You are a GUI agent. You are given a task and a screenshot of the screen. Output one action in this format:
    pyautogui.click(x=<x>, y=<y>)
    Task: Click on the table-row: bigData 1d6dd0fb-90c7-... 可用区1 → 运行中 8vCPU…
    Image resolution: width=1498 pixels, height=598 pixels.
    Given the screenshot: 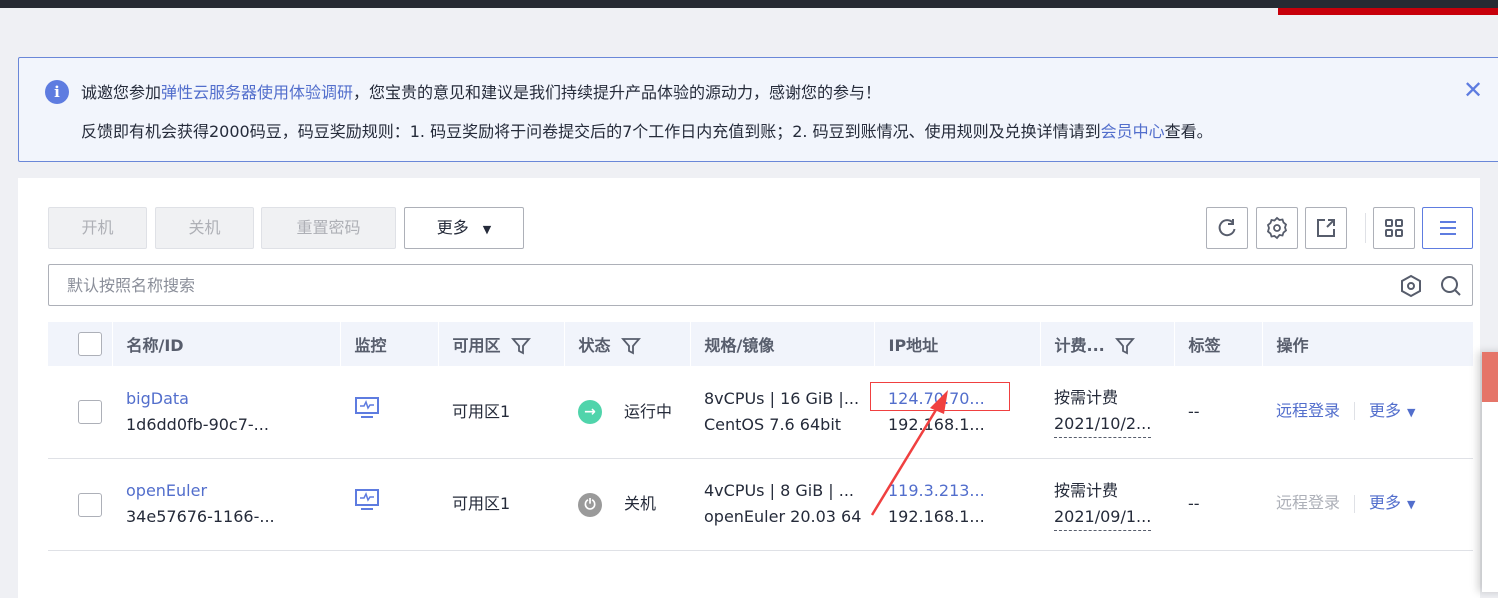 What is the action you would take?
    pyautogui.click(x=760, y=412)
    